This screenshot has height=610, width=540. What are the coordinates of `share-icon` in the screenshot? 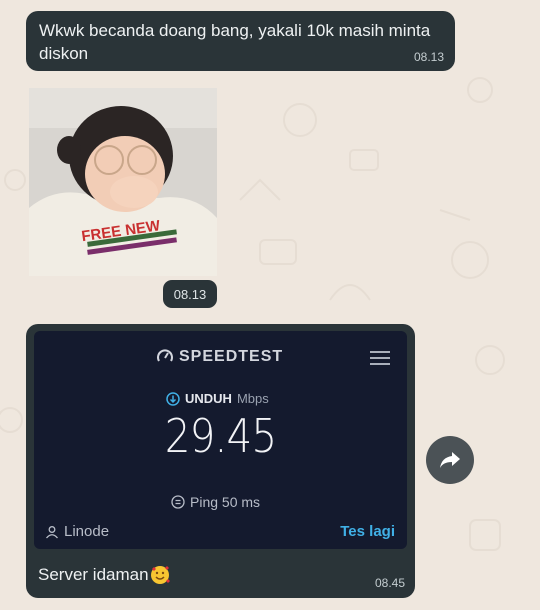 It's located at (450, 460).